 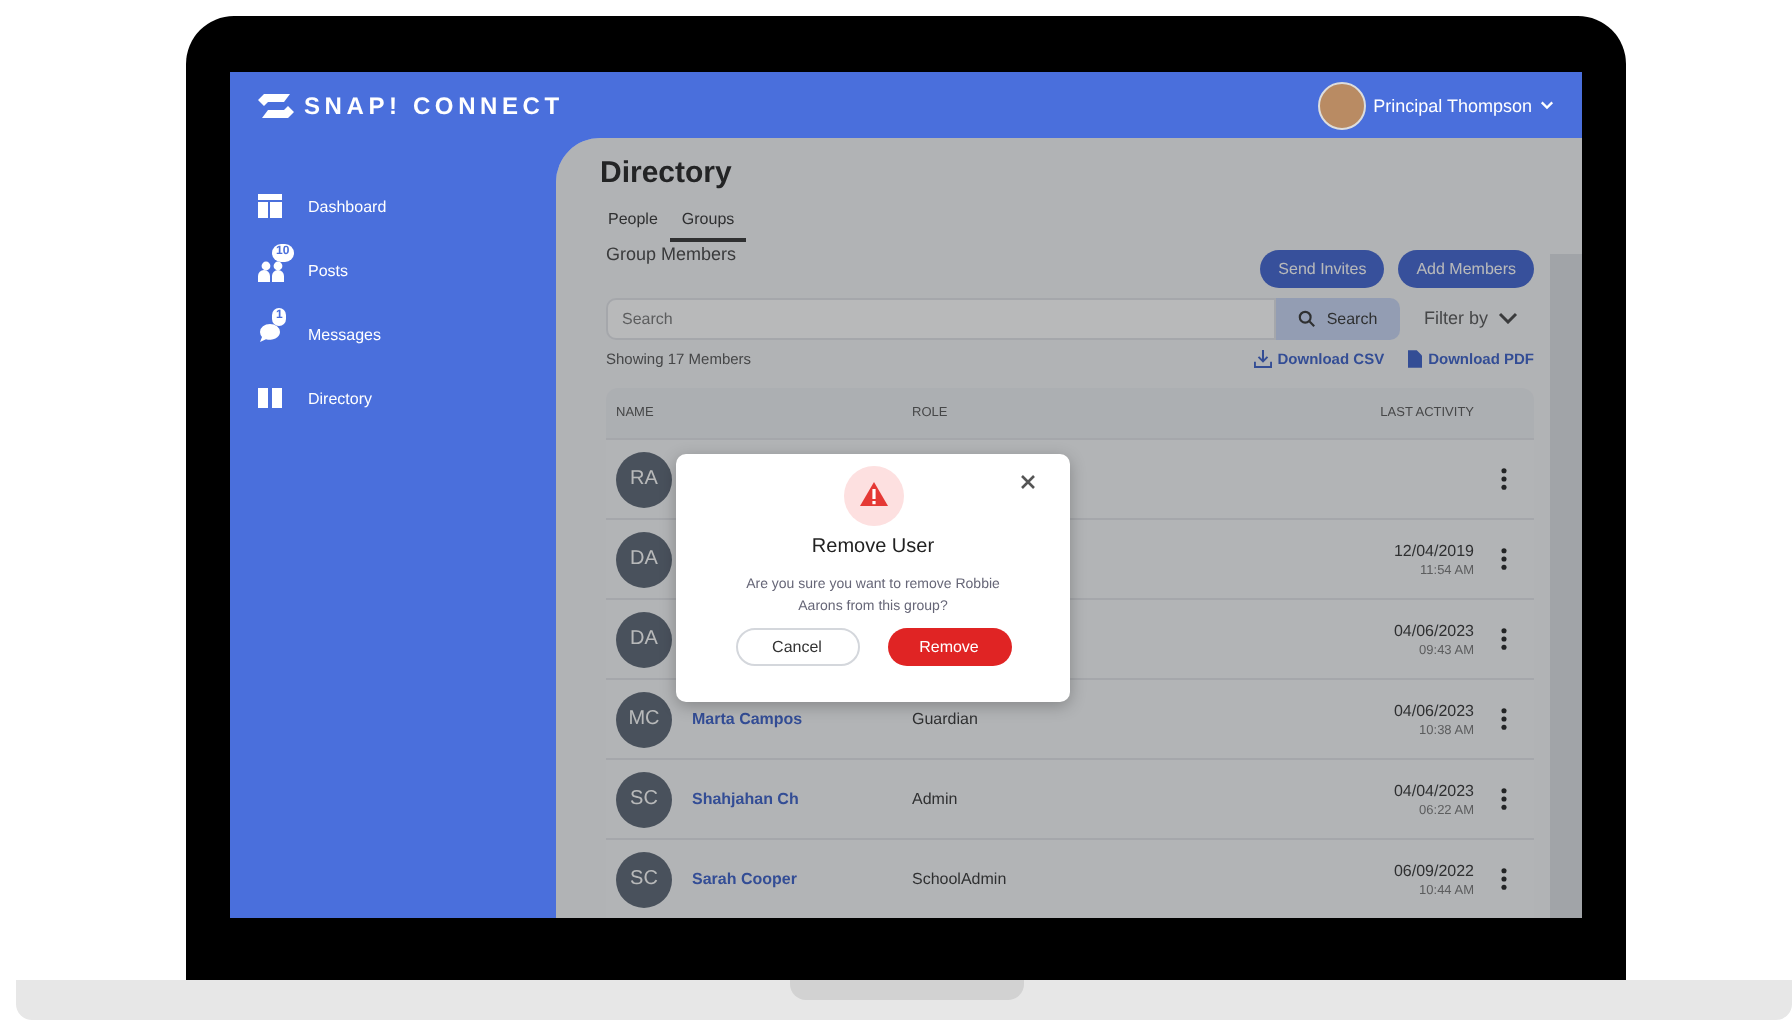 I want to click on page-title: Directory, so click(x=667, y=175).